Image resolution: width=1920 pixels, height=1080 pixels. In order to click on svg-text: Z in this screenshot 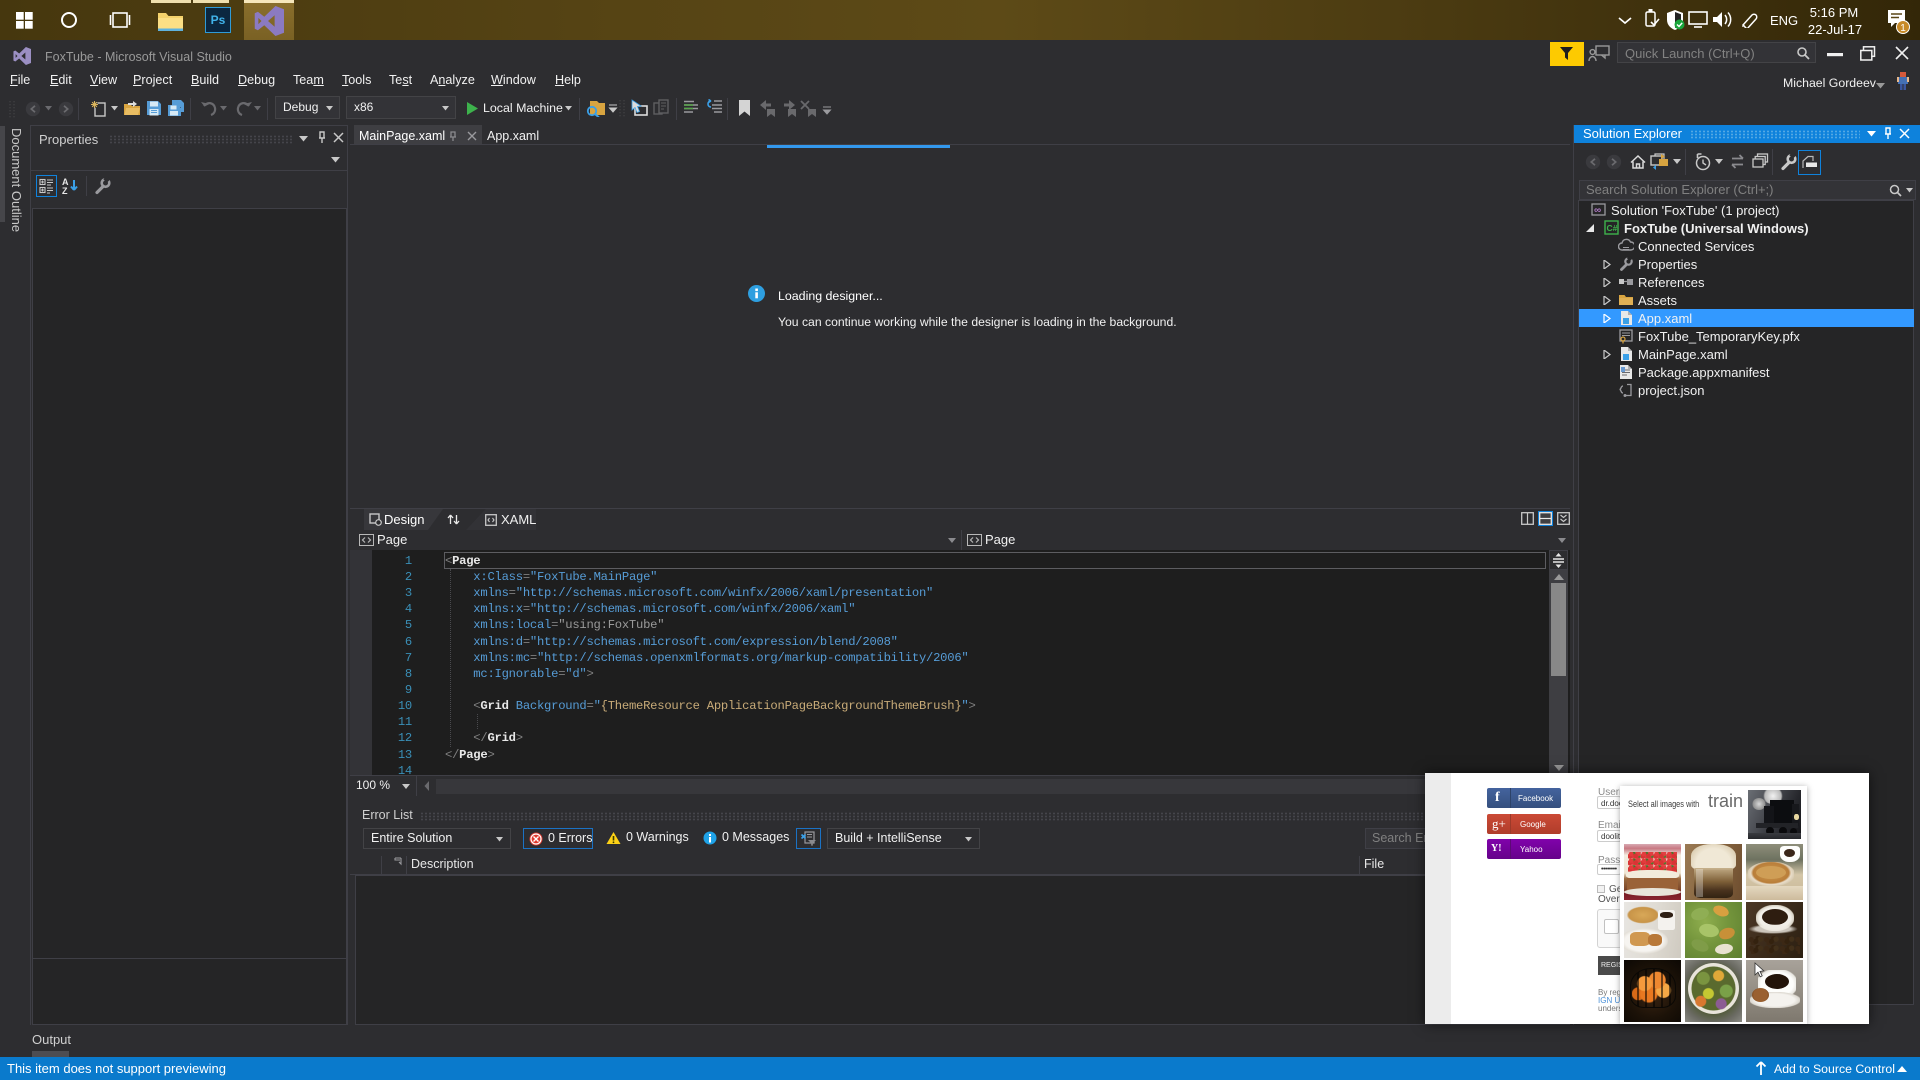, I will do `click(65, 190)`.